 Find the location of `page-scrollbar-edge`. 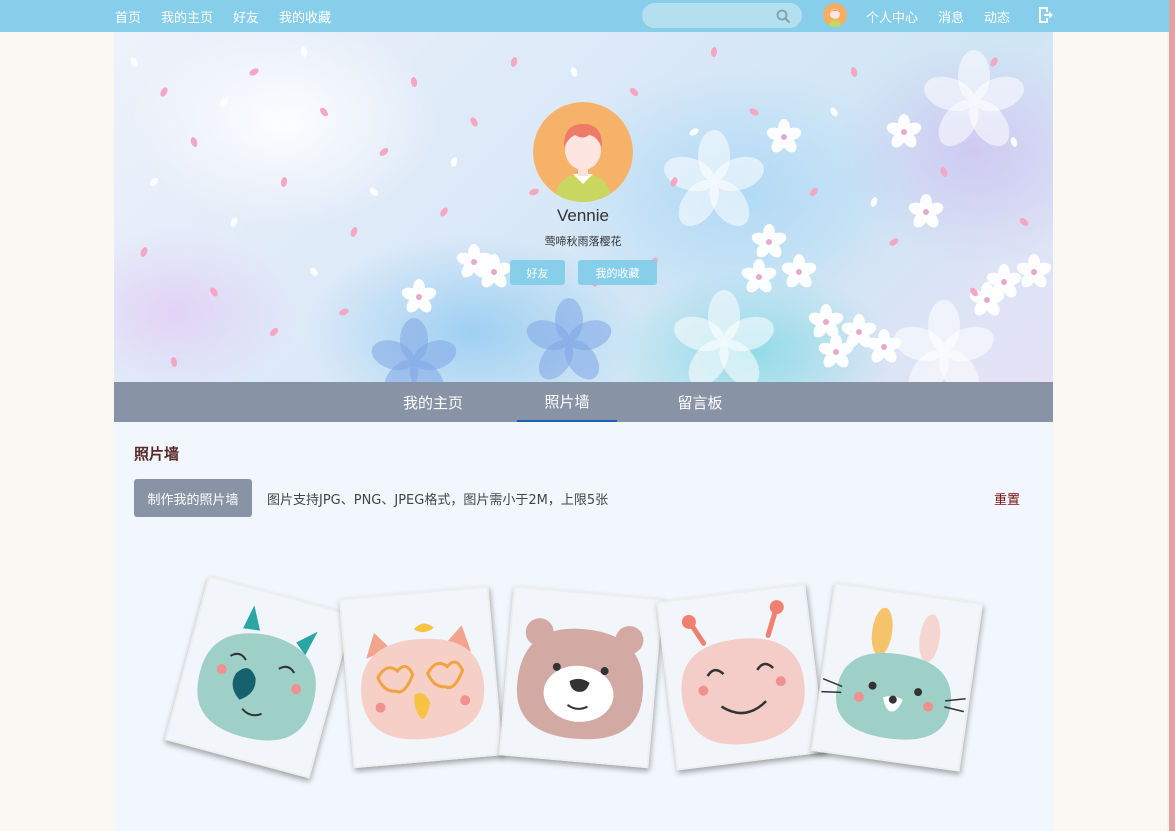

page-scrollbar-edge is located at coordinates (1172, 415).